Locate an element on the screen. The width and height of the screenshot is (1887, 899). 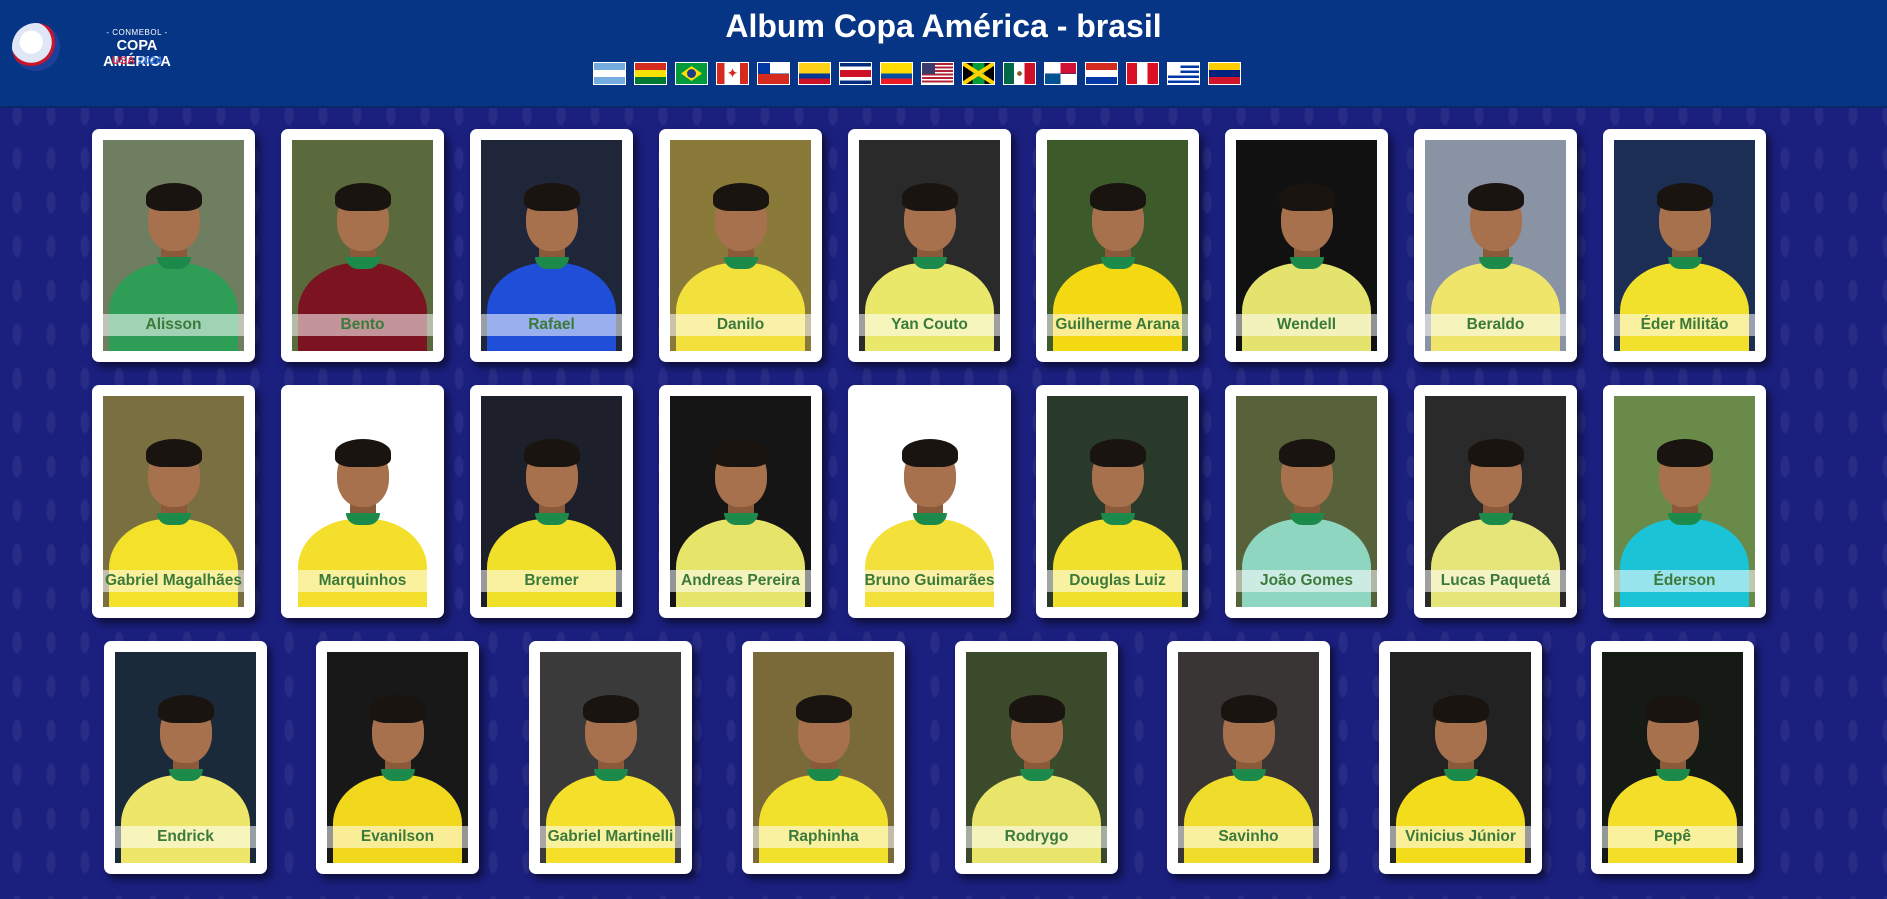
player-card: Rodrygo is located at coordinates (1036, 757).